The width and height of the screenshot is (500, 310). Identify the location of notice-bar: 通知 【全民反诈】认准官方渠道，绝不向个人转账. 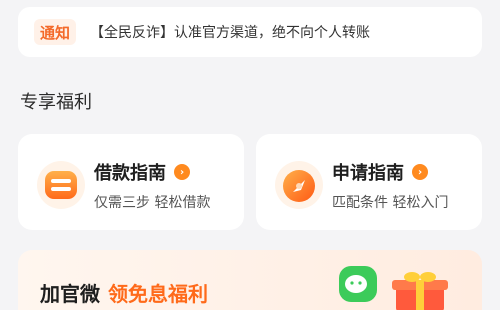
(250, 32).